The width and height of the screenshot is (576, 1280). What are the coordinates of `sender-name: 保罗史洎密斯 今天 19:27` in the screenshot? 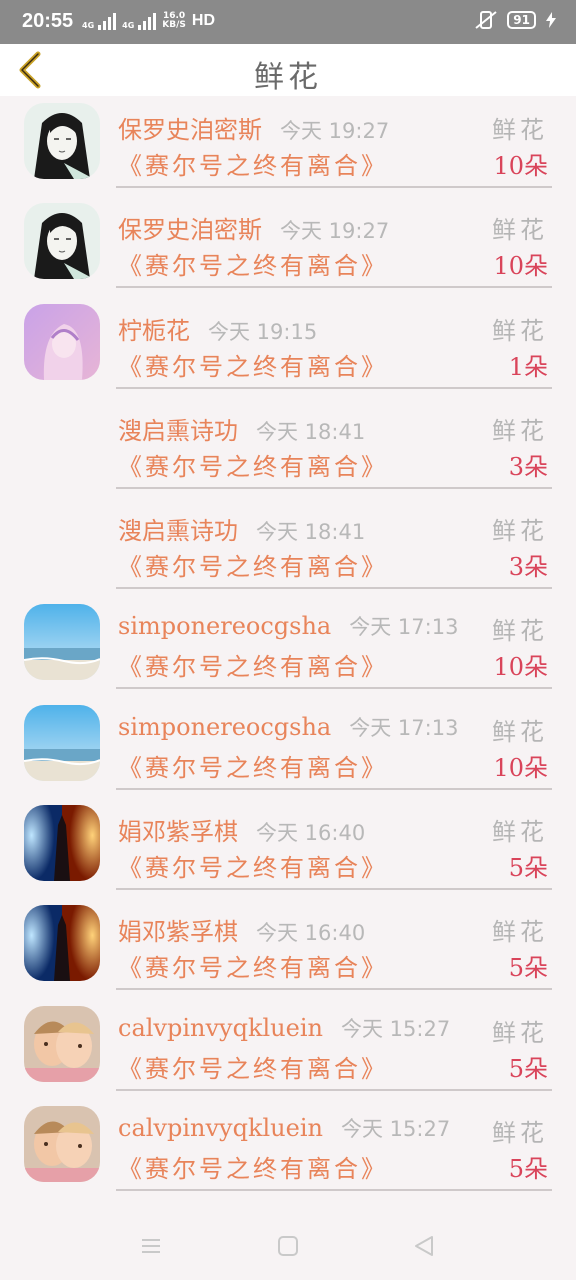 It's located at (253, 227).